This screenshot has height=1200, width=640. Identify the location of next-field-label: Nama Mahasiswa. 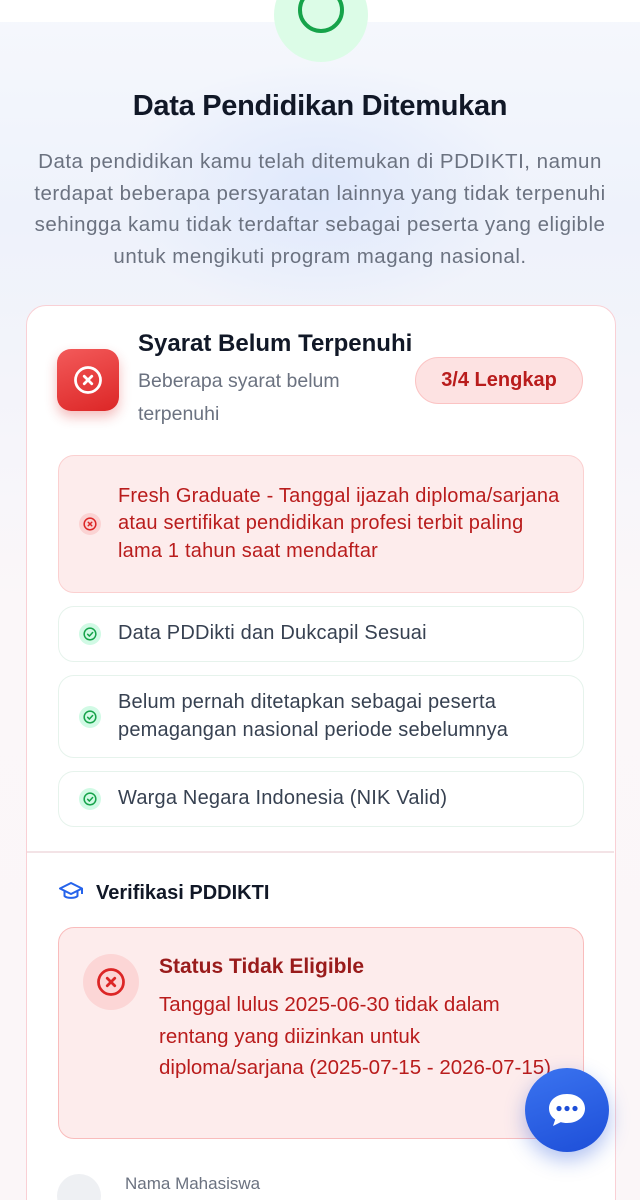
(193, 1183).